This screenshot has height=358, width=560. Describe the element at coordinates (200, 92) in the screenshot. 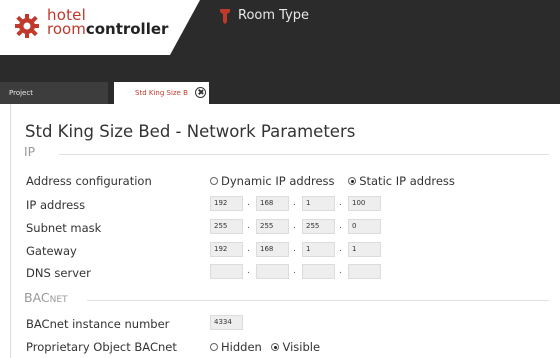

I see `close-icon` at that location.